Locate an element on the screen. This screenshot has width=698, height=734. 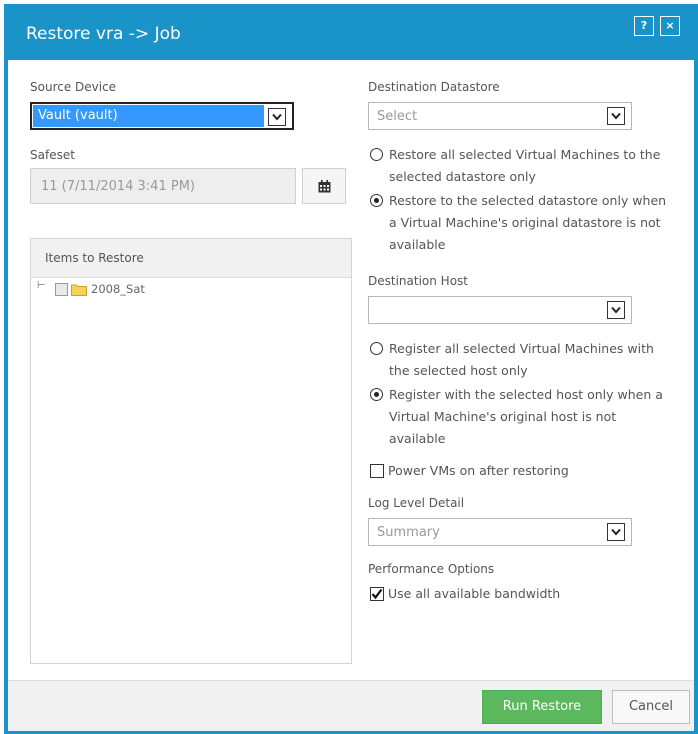
tree-item-checkbox is located at coordinates (61, 289).